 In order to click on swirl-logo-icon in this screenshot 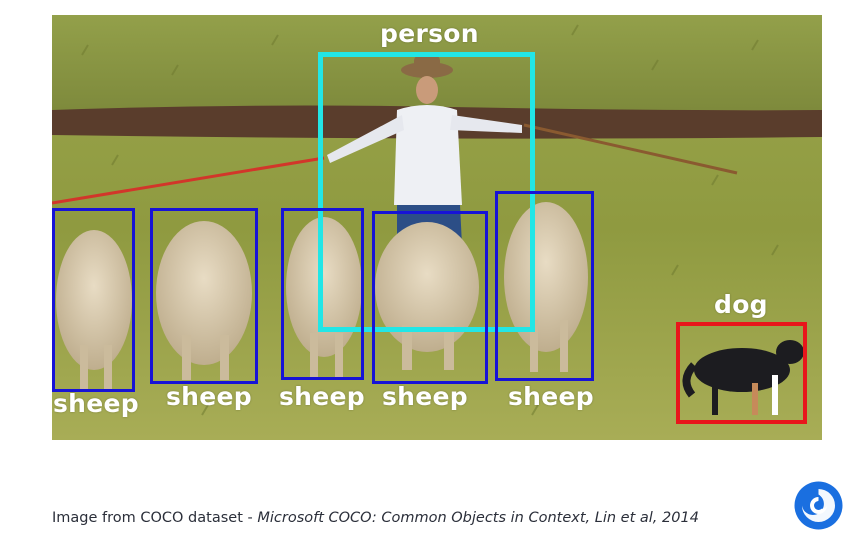, I will do `click(818, 505)`.